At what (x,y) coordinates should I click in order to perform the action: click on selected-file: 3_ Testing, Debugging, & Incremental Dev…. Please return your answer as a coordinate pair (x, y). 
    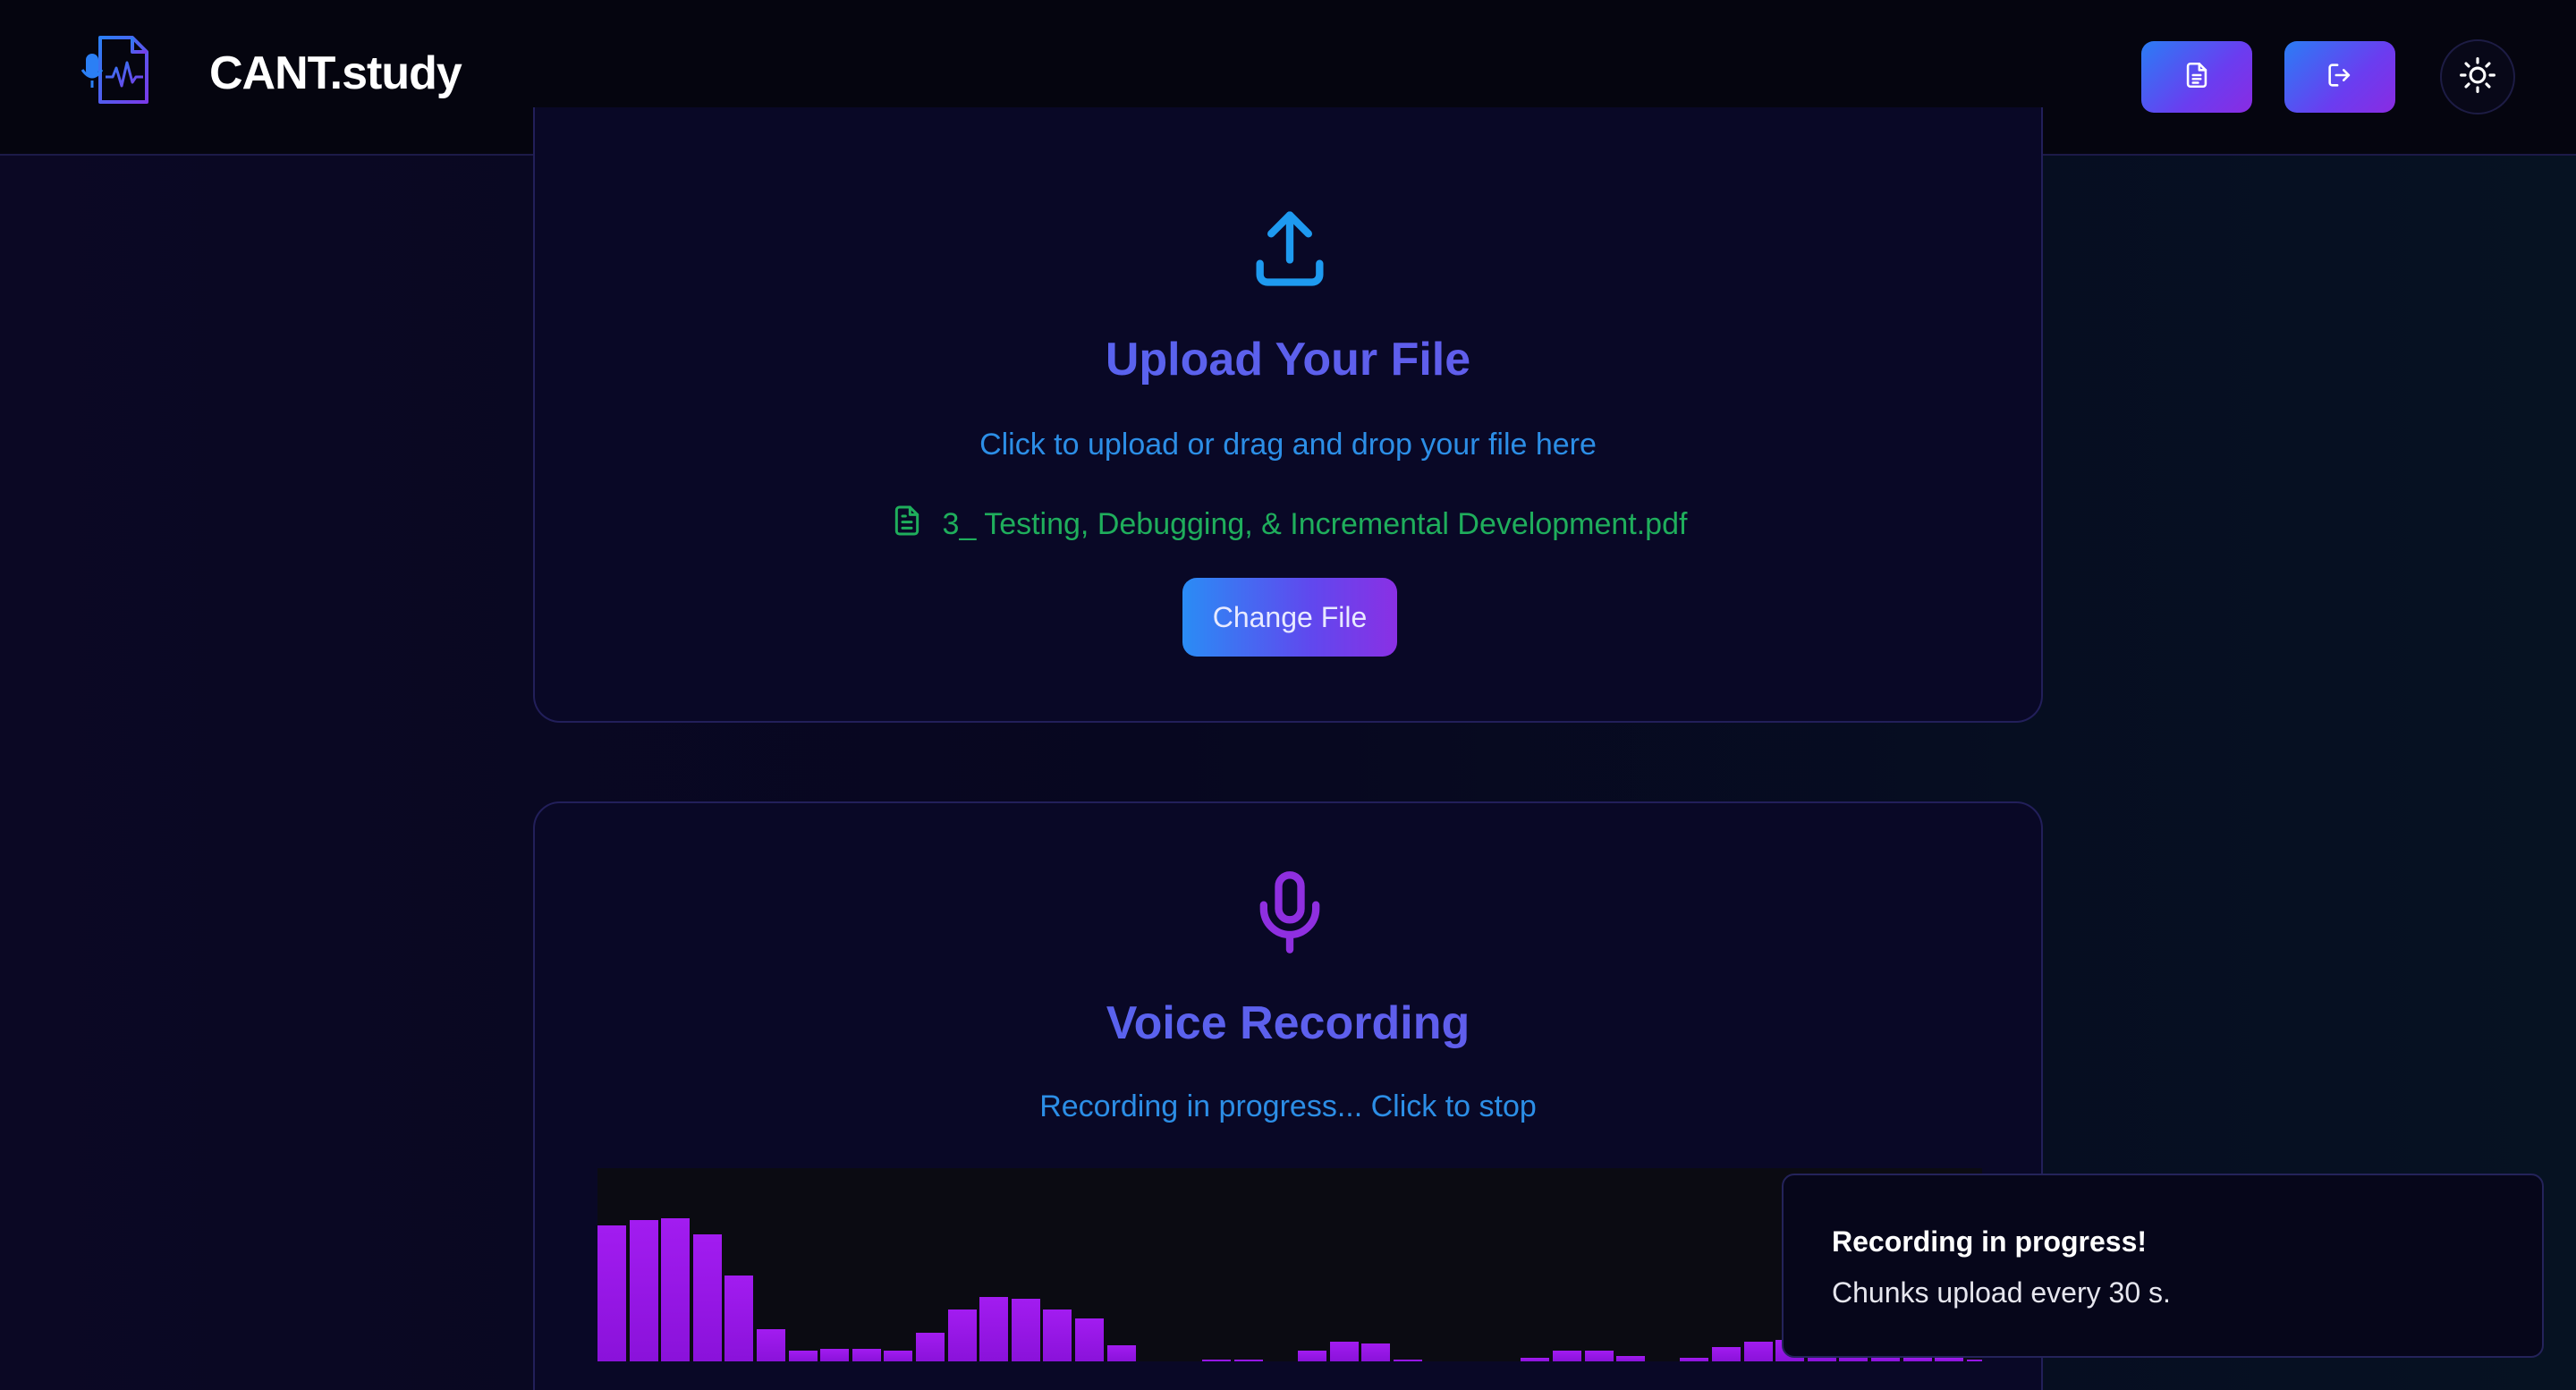
    Looking at the image, I should click on (1288, 524).